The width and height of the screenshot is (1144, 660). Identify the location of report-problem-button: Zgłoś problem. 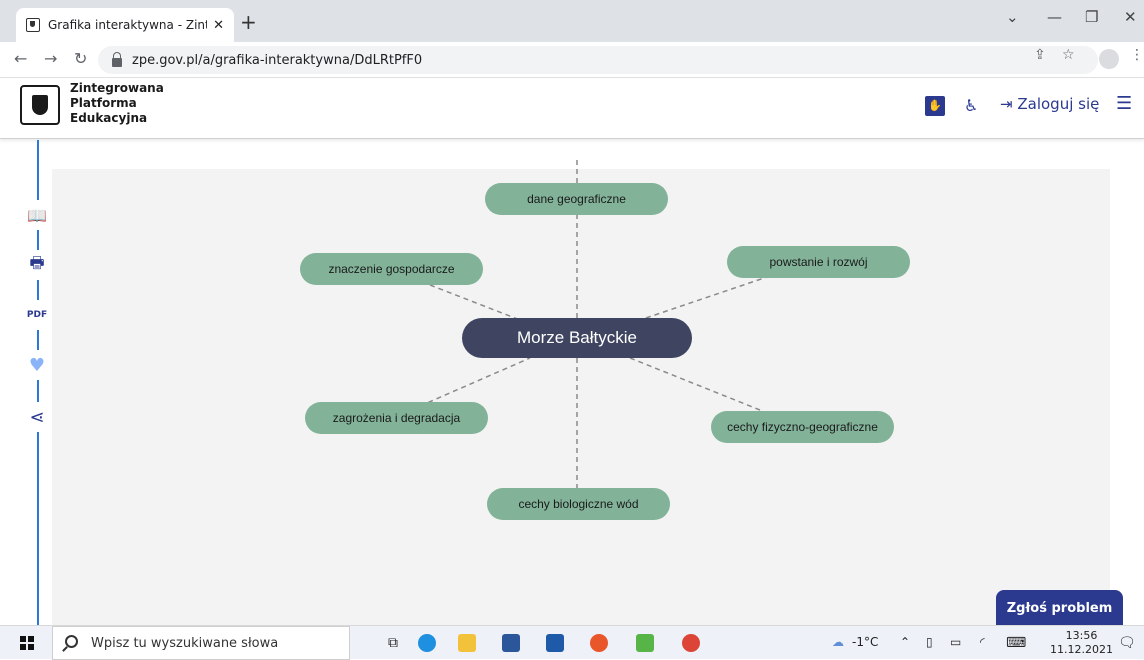
(1059, 608).